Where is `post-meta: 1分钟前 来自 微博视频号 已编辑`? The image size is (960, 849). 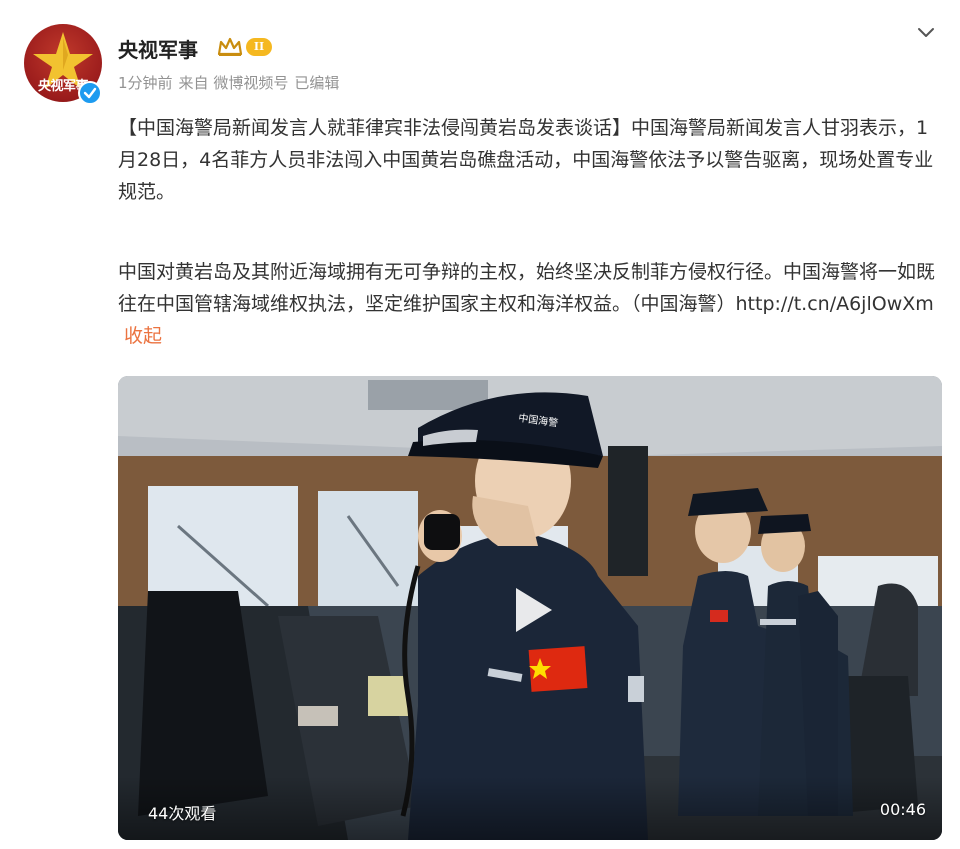 post-meta: 1分钟前 来自 微博视频号 已编辑 is located at coordinates (231, 82).